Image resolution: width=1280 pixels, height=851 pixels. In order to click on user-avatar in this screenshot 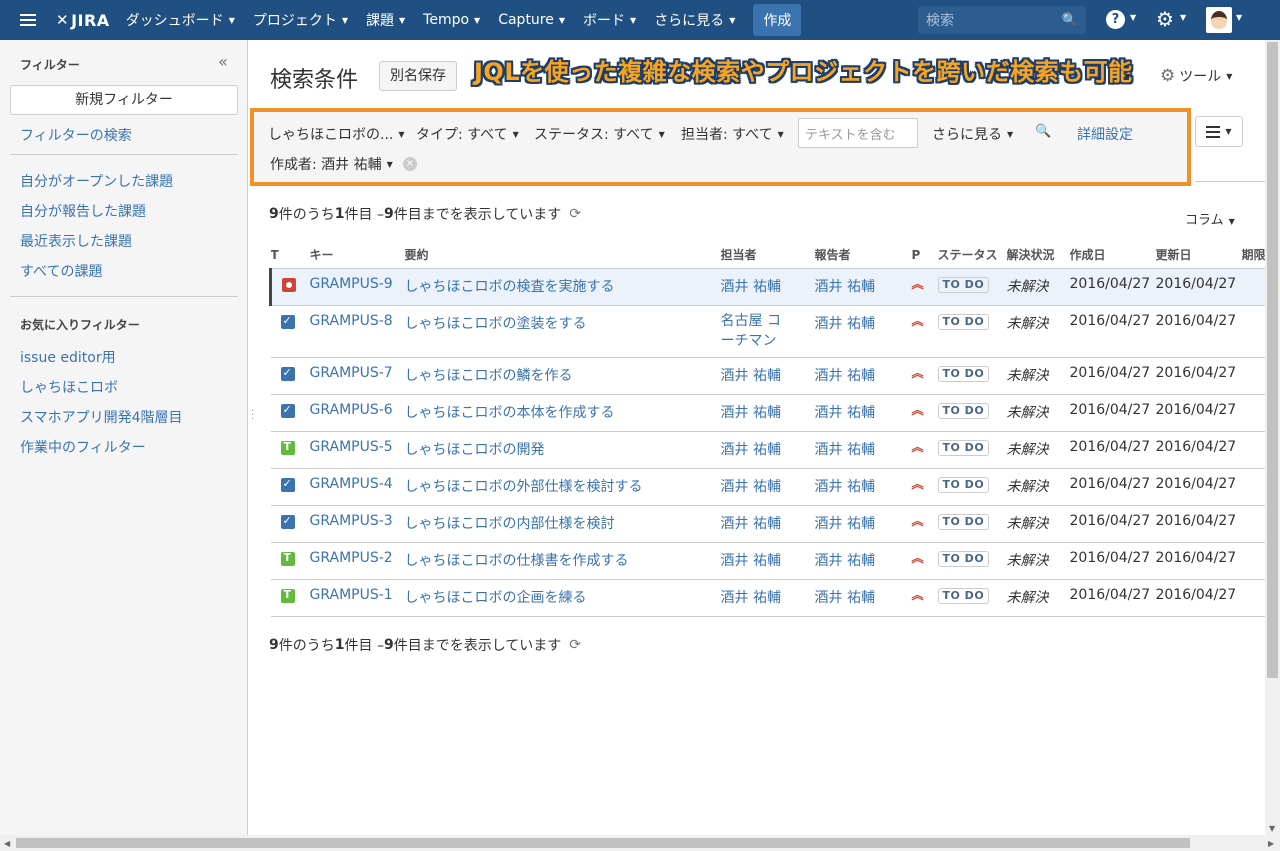, I will do `click(1219, 20)`.